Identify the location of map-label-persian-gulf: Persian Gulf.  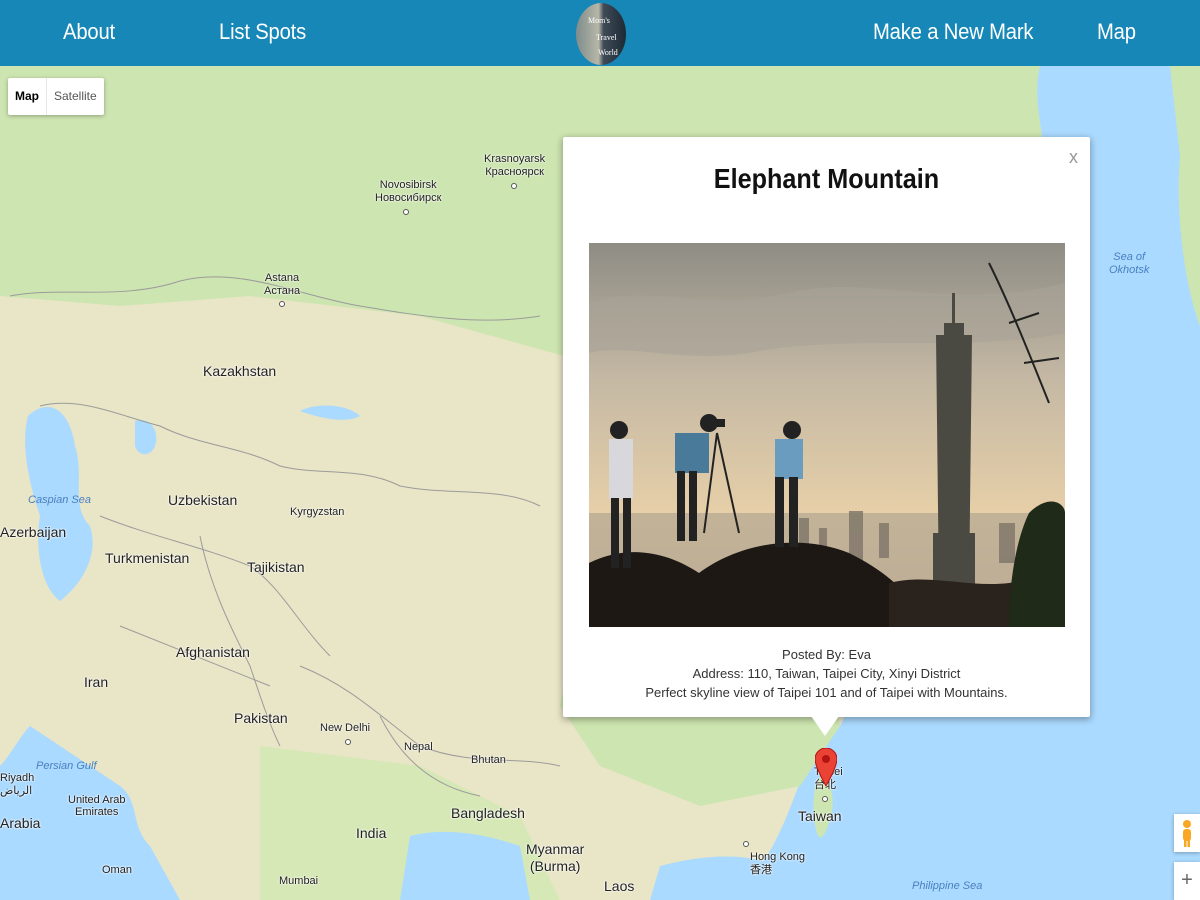
(66, 766).